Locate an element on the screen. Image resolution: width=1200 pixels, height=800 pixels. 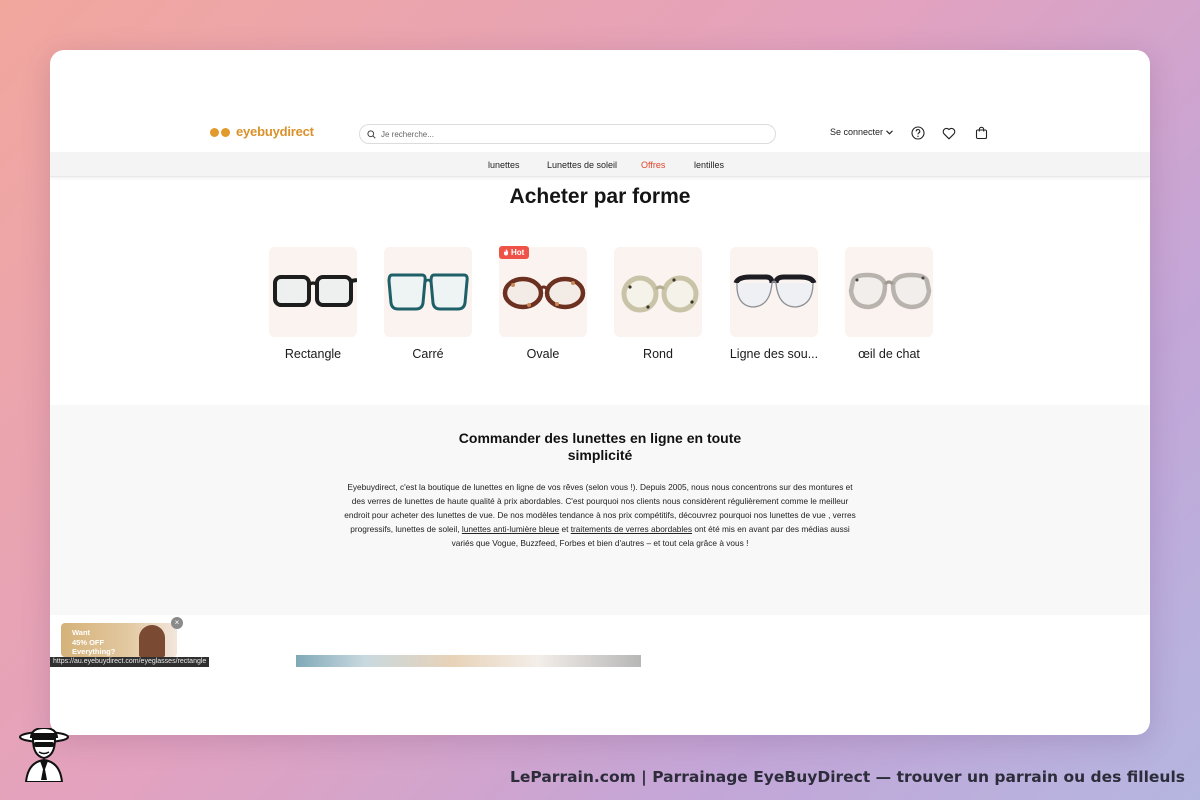
logo: eyebuydirect is located at coordinates (262, 131).